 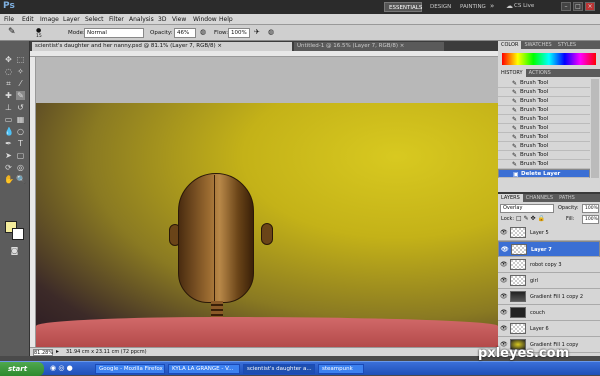 I want to click on path-select-tool-icon: ➤, so click(x=8, y=155).